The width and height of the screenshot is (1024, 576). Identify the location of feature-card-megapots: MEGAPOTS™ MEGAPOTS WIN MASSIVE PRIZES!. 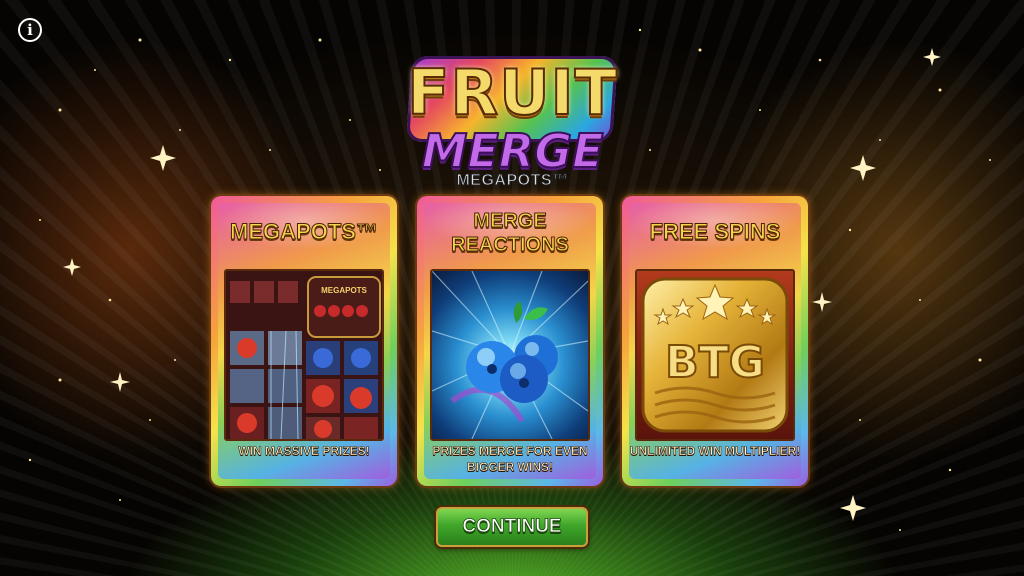
(304, 341).